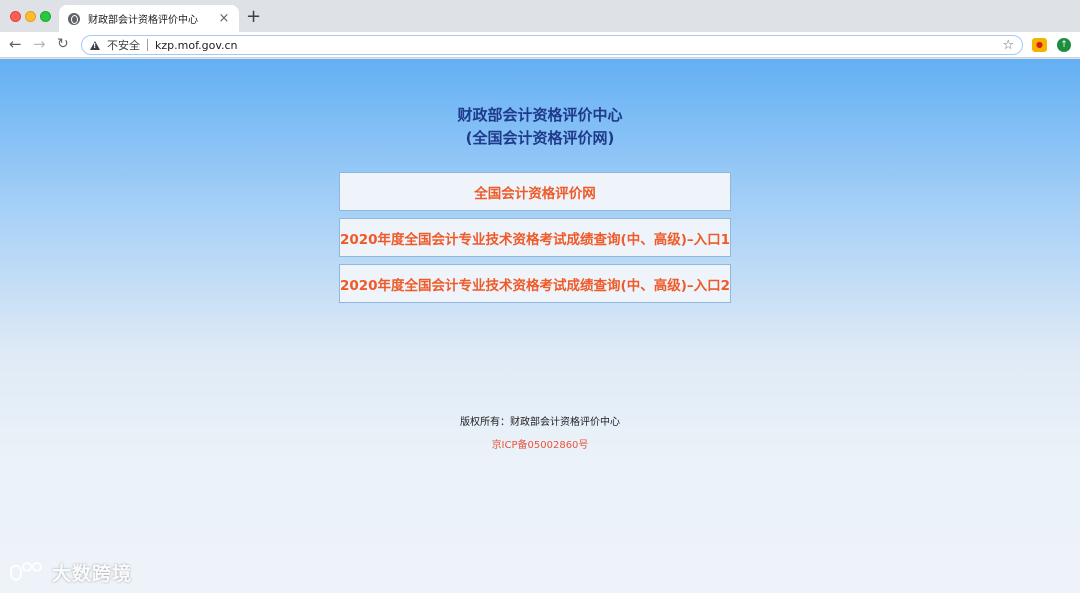 Image resolution: width=1080 pixels, height=593 pixels. What do you see at coordinates (578, 45) in the screenshot?
I see `url-text: kzp.mof.gov.cn` at bounding box center [578, 45].